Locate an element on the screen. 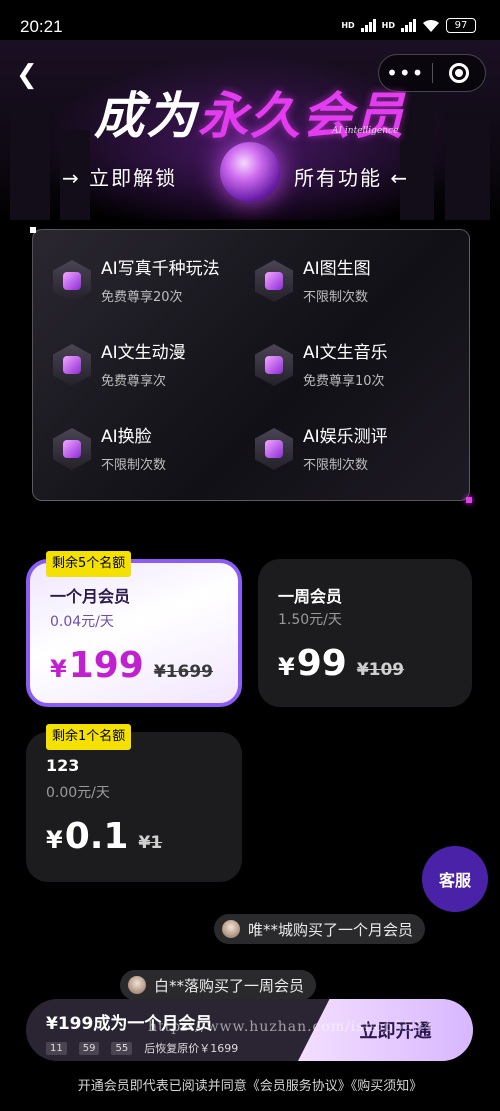  quota-badge: 剩余1个名额 is located at coordinates (89, 737).